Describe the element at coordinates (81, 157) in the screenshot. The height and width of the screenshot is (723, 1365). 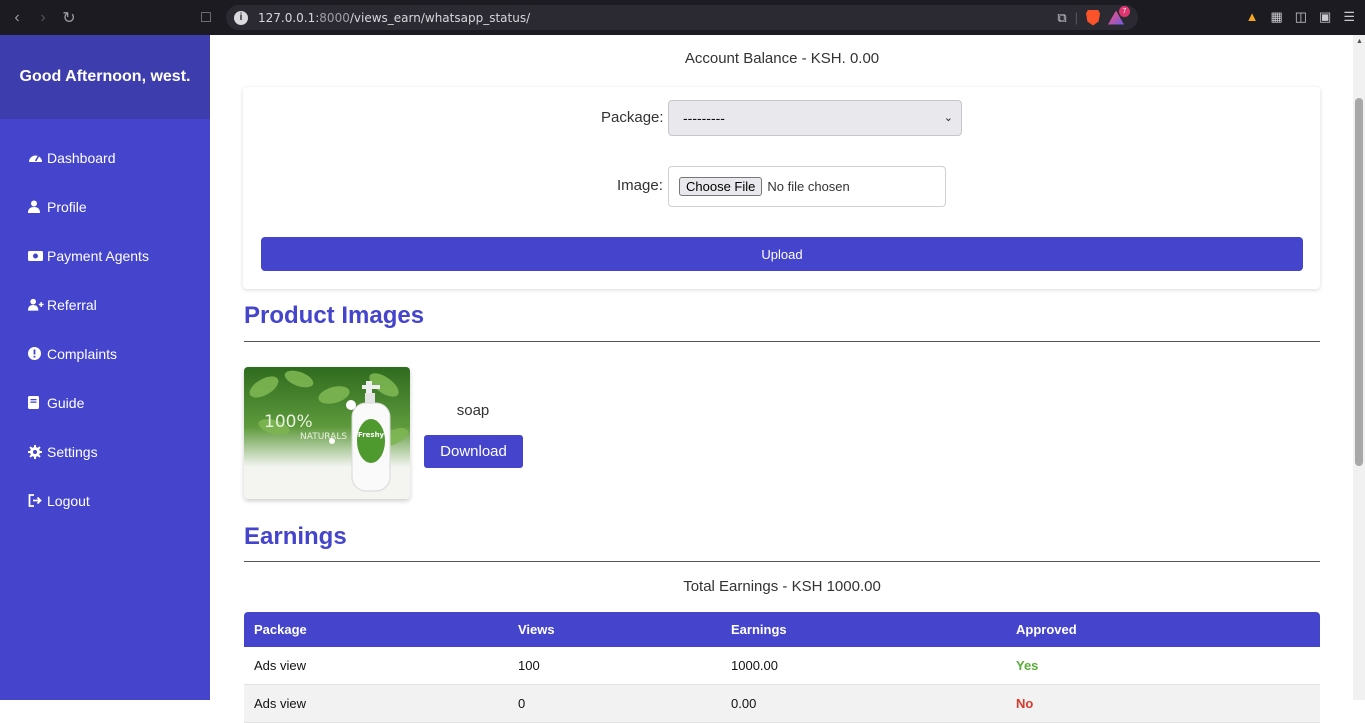
I see `sidebar-item-label: Dashboard` at that location.